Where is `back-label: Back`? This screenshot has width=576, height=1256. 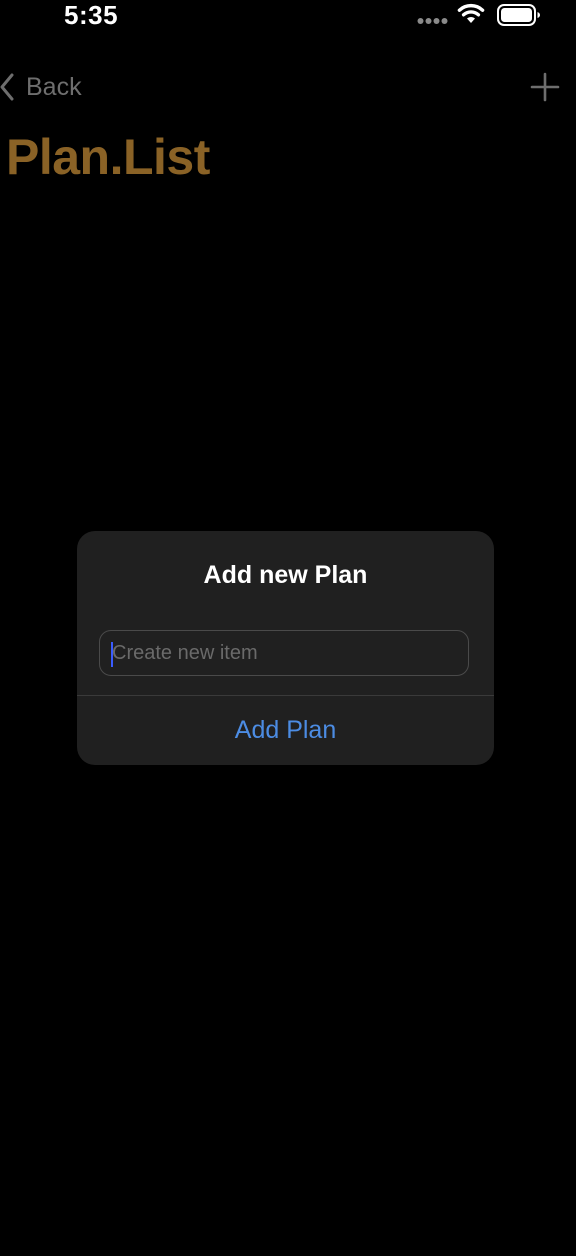 back-label: Back is located at coordinates (54, 86).